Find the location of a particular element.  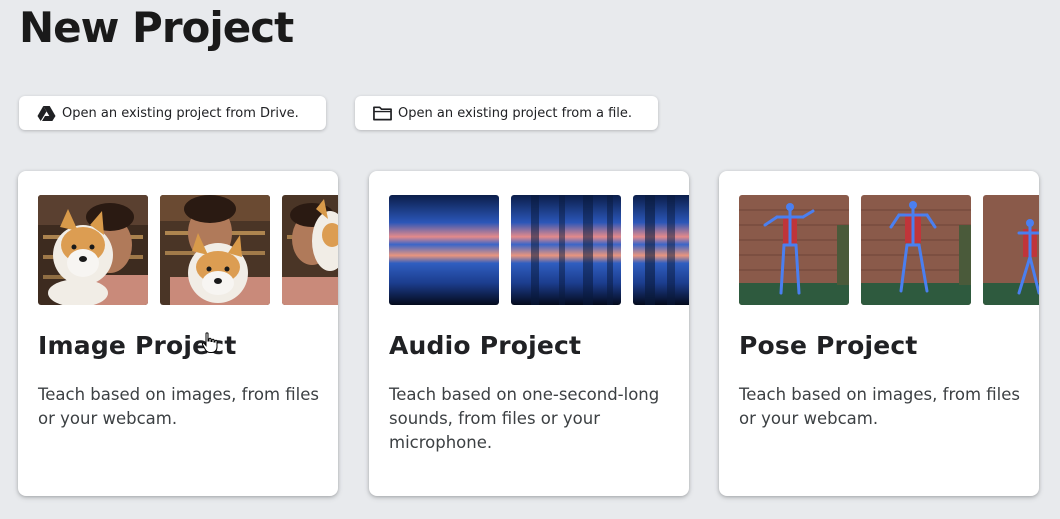

audio-project-thumbnails is located at coordinates (539, 250).